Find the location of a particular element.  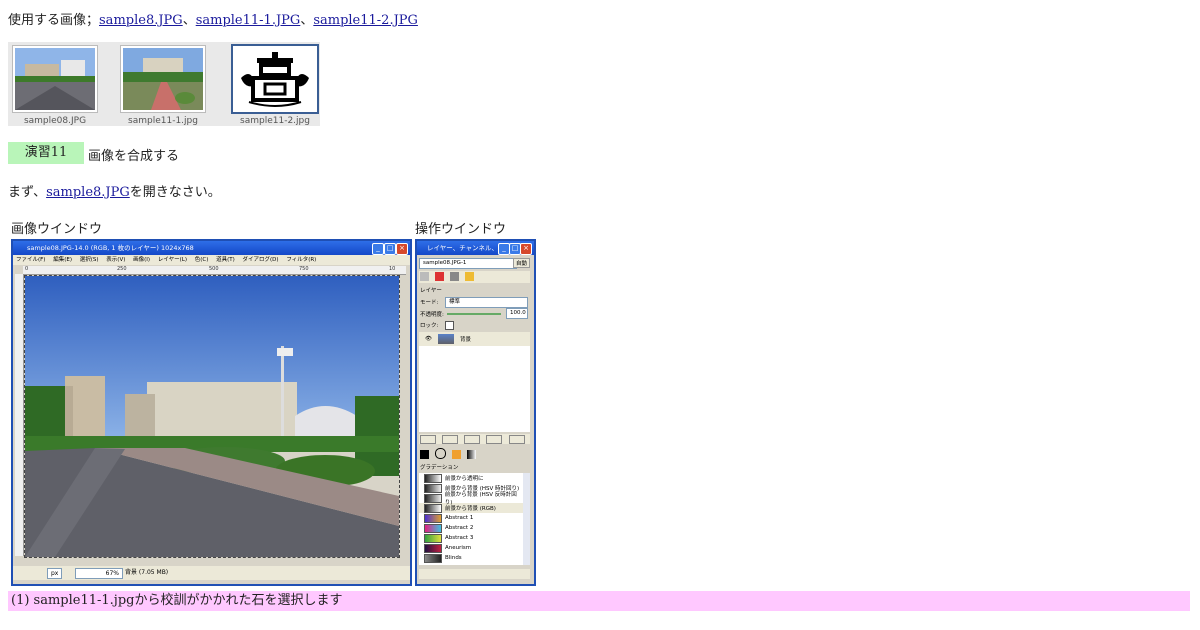

lock-label: ロック: is located at coordinates (429, 326).